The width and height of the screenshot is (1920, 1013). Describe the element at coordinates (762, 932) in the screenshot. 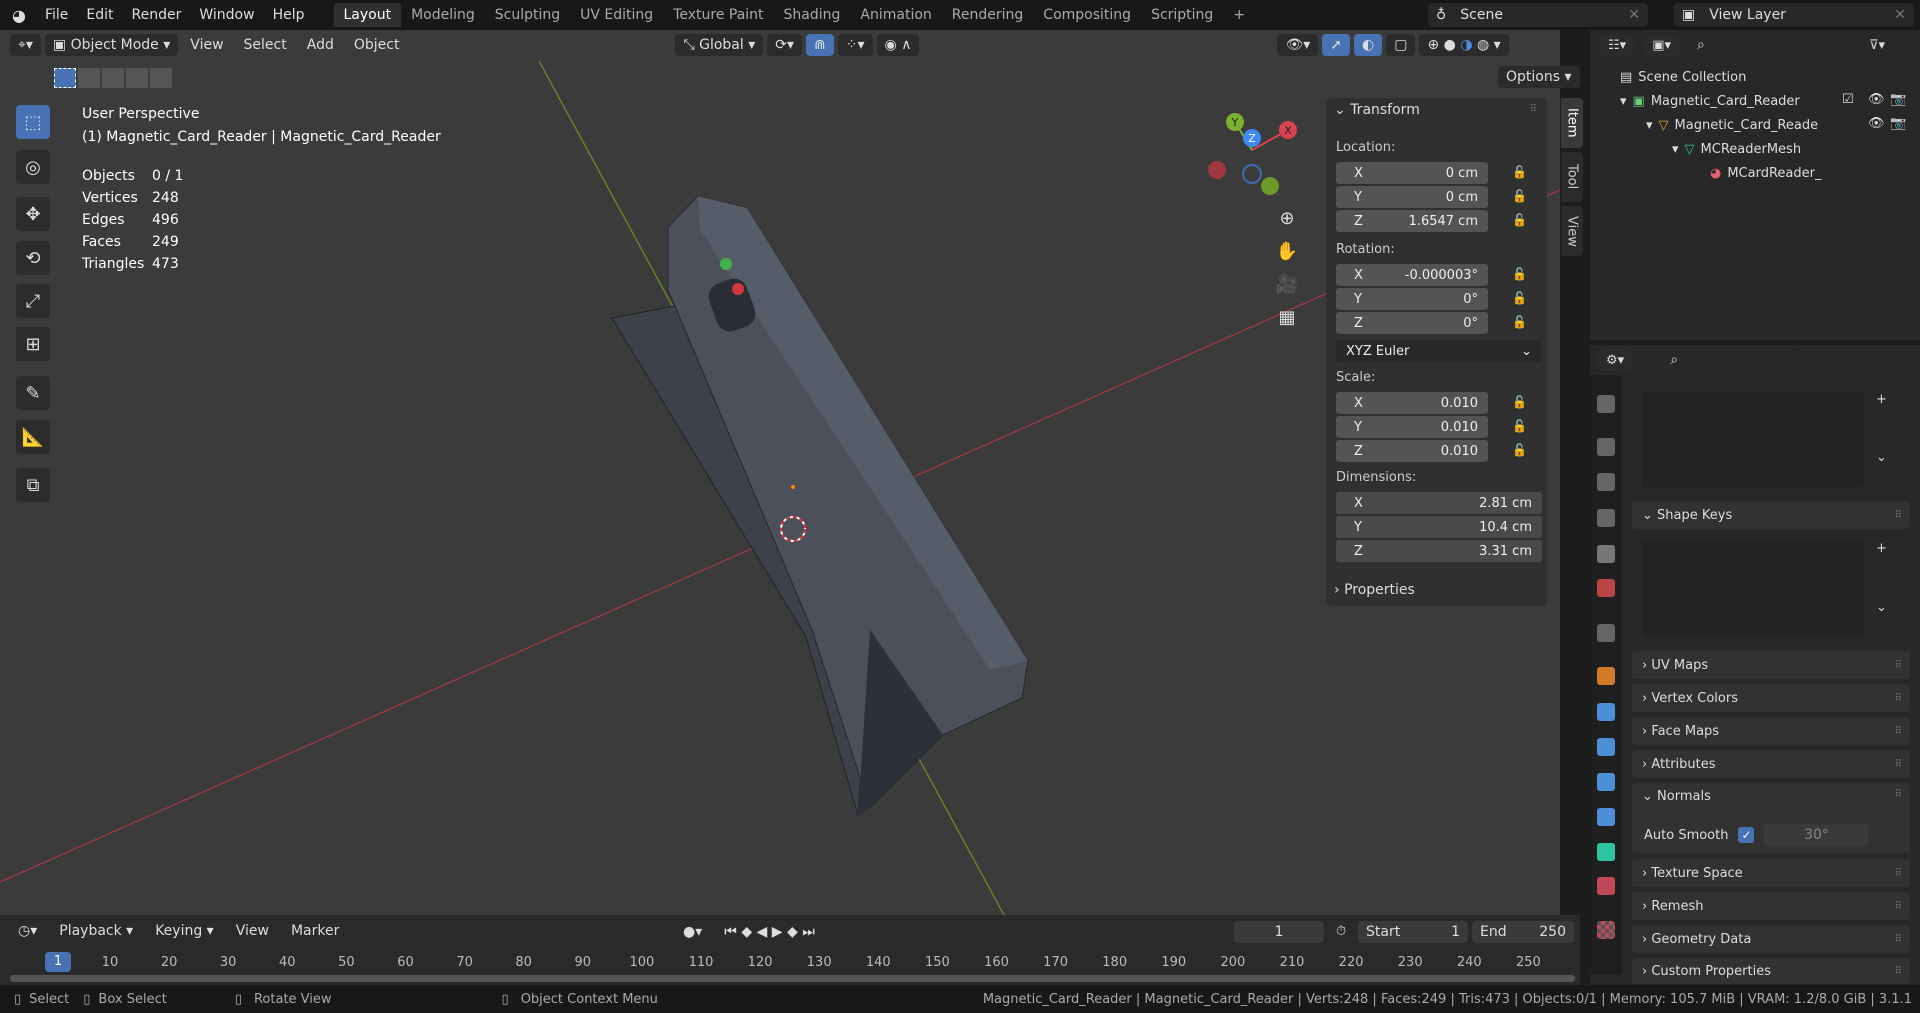

I see `play-reverse-icon: ◀` at that location.